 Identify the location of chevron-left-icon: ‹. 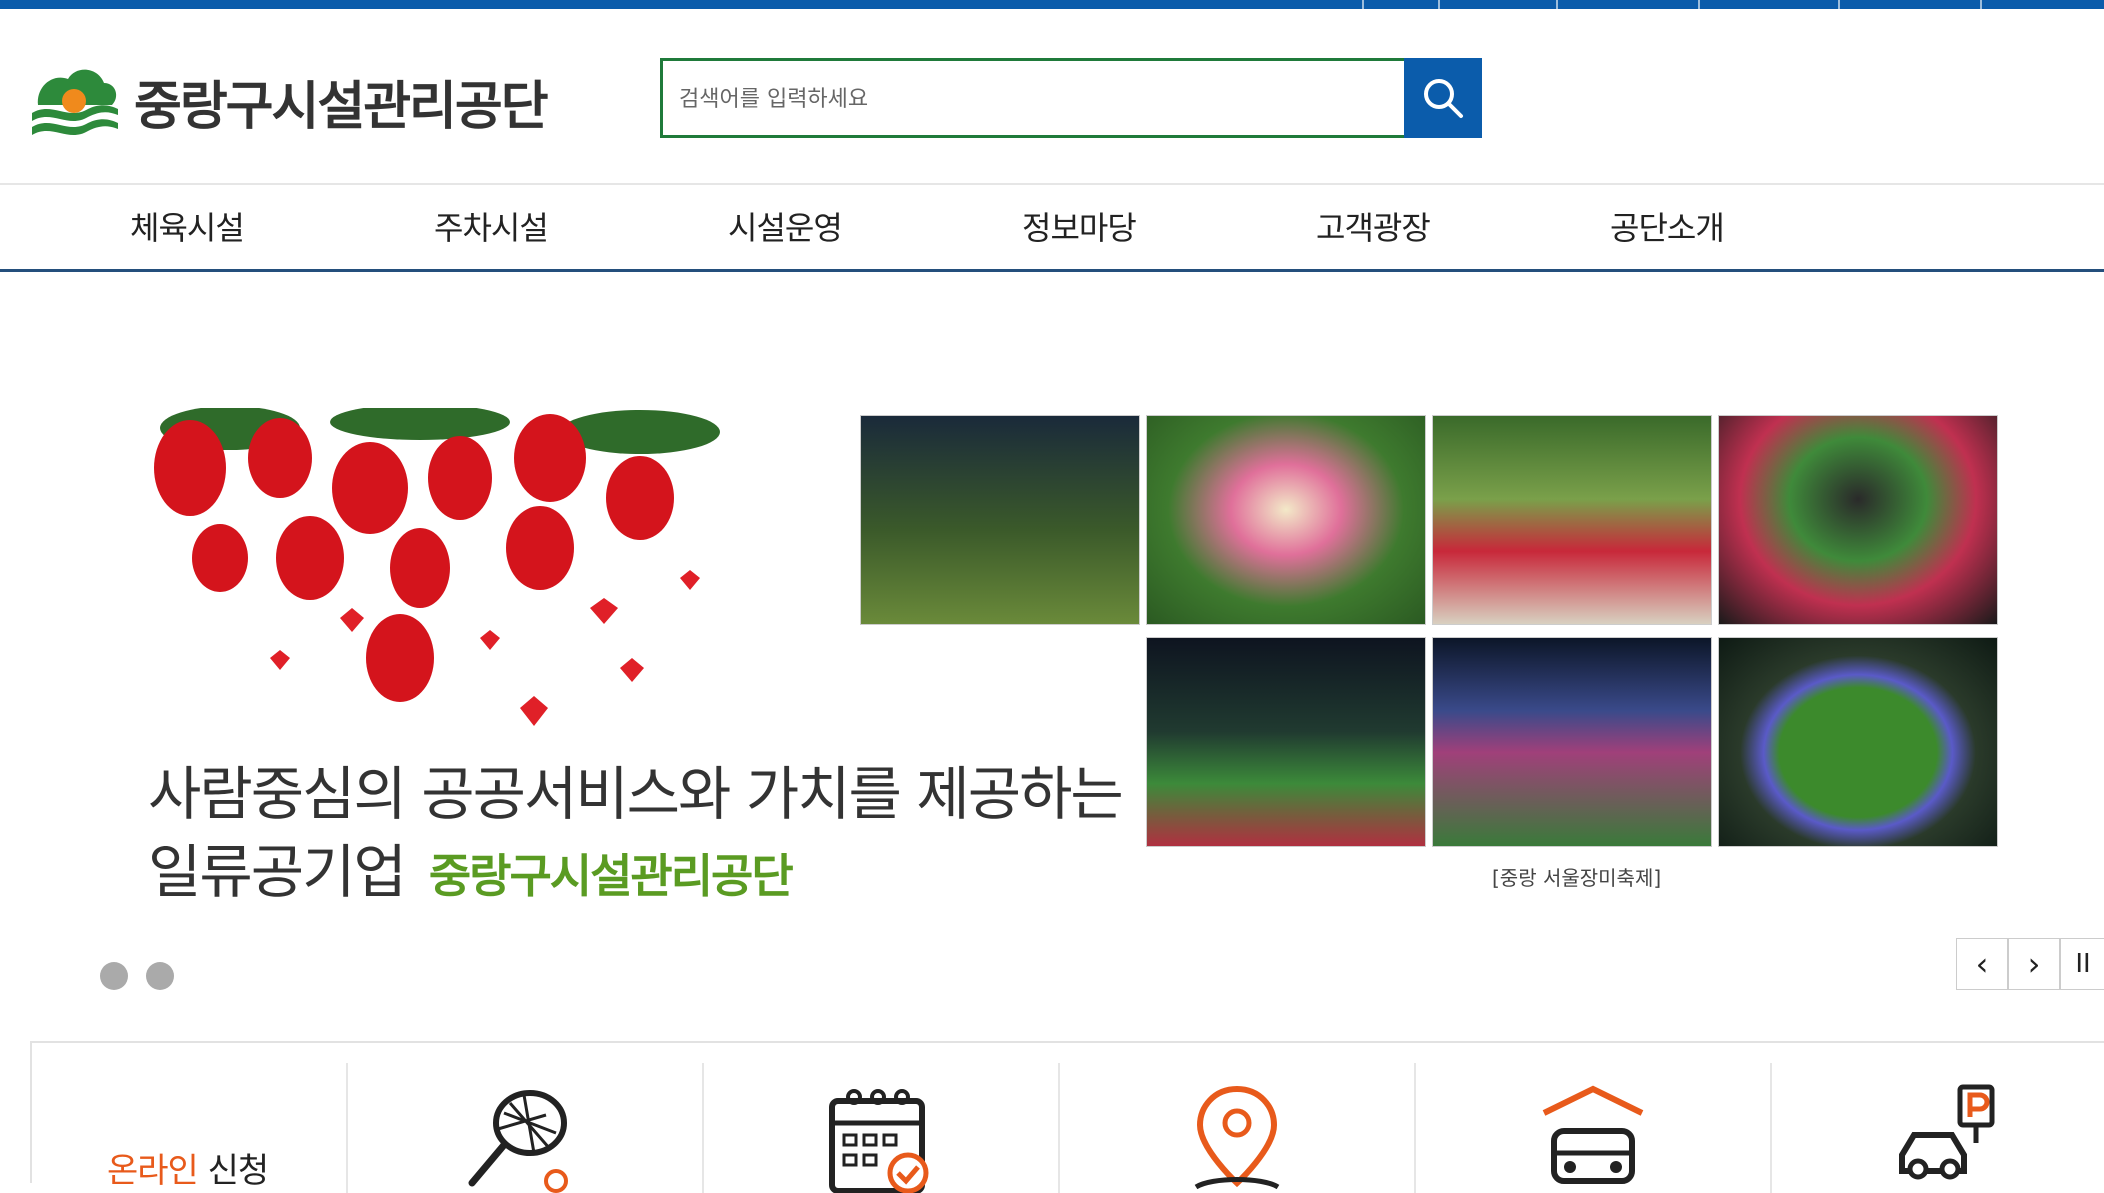
(1982, 964).